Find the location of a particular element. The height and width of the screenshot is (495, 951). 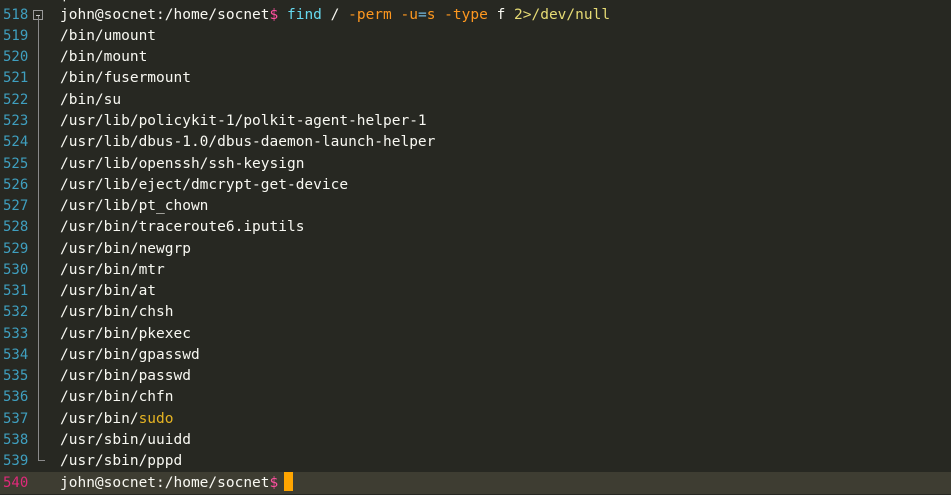

line-number: 536 is located at coordinates (16, 397).